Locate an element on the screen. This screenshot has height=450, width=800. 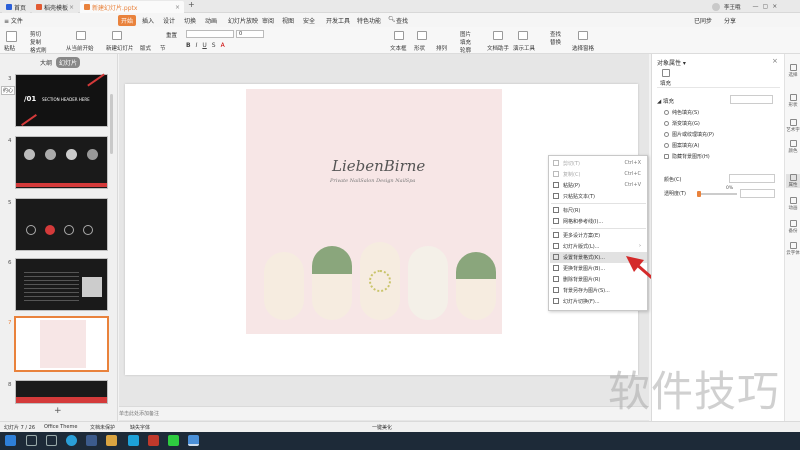
find-button: 查找 is located at coordinates (555, 34).